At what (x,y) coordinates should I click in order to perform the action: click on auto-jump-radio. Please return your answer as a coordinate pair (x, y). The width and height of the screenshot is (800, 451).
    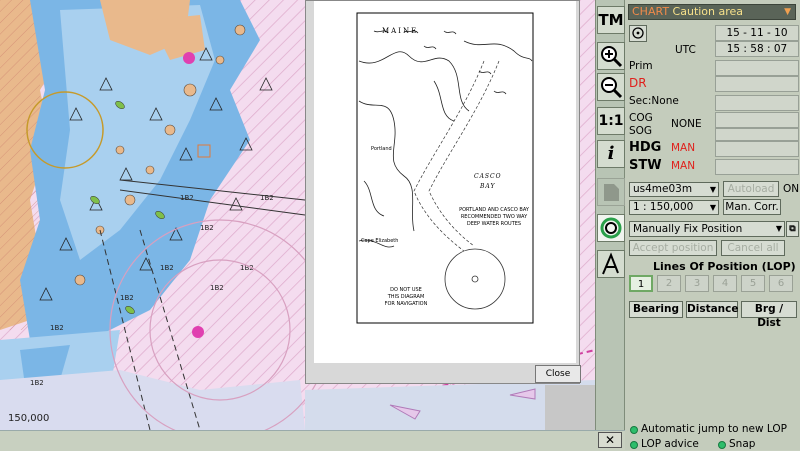
    Looking at the image, I should click on (634, 430).